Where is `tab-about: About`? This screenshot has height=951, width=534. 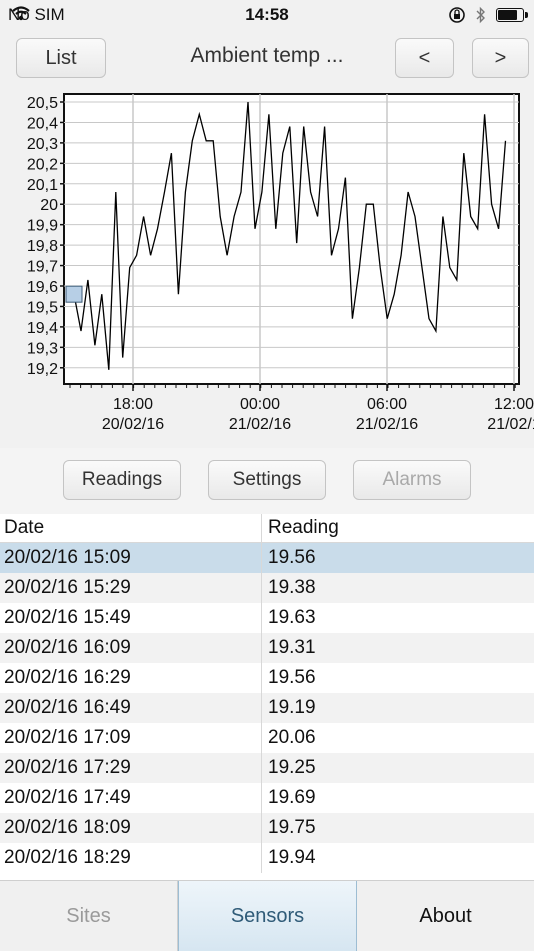 tab-about: About is located at coordinates (445, 916).